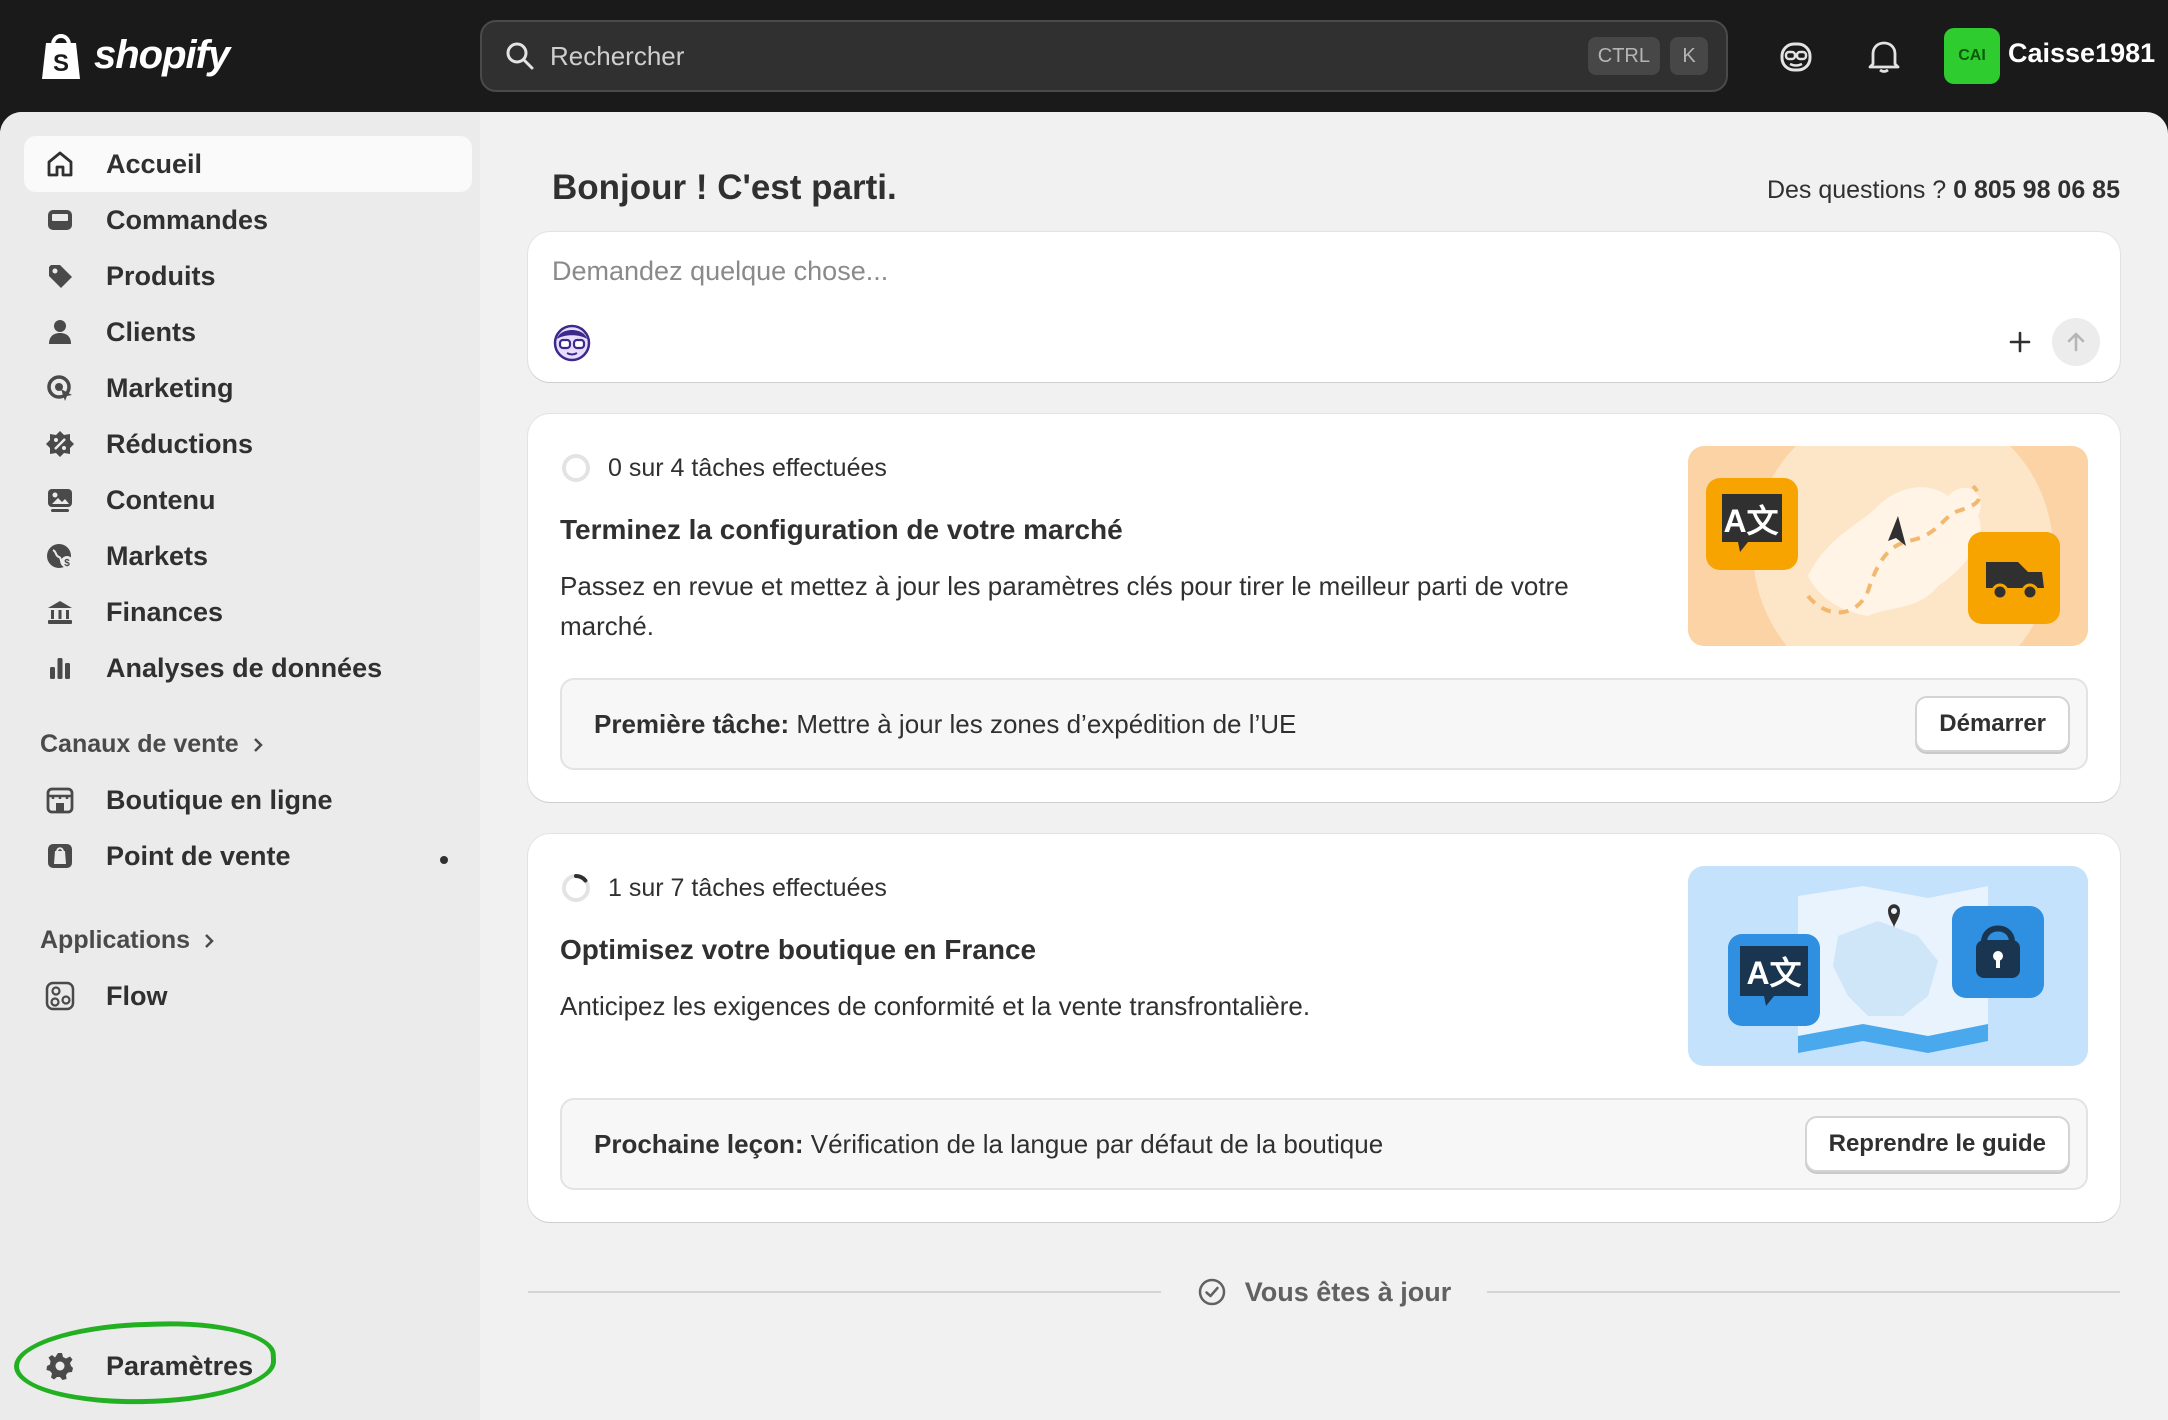 The image size is (2168, 1420). What do you see at coordinates (60, 996) in the screenshot?
I see `flow-icon` at bounding box center [60, 996].